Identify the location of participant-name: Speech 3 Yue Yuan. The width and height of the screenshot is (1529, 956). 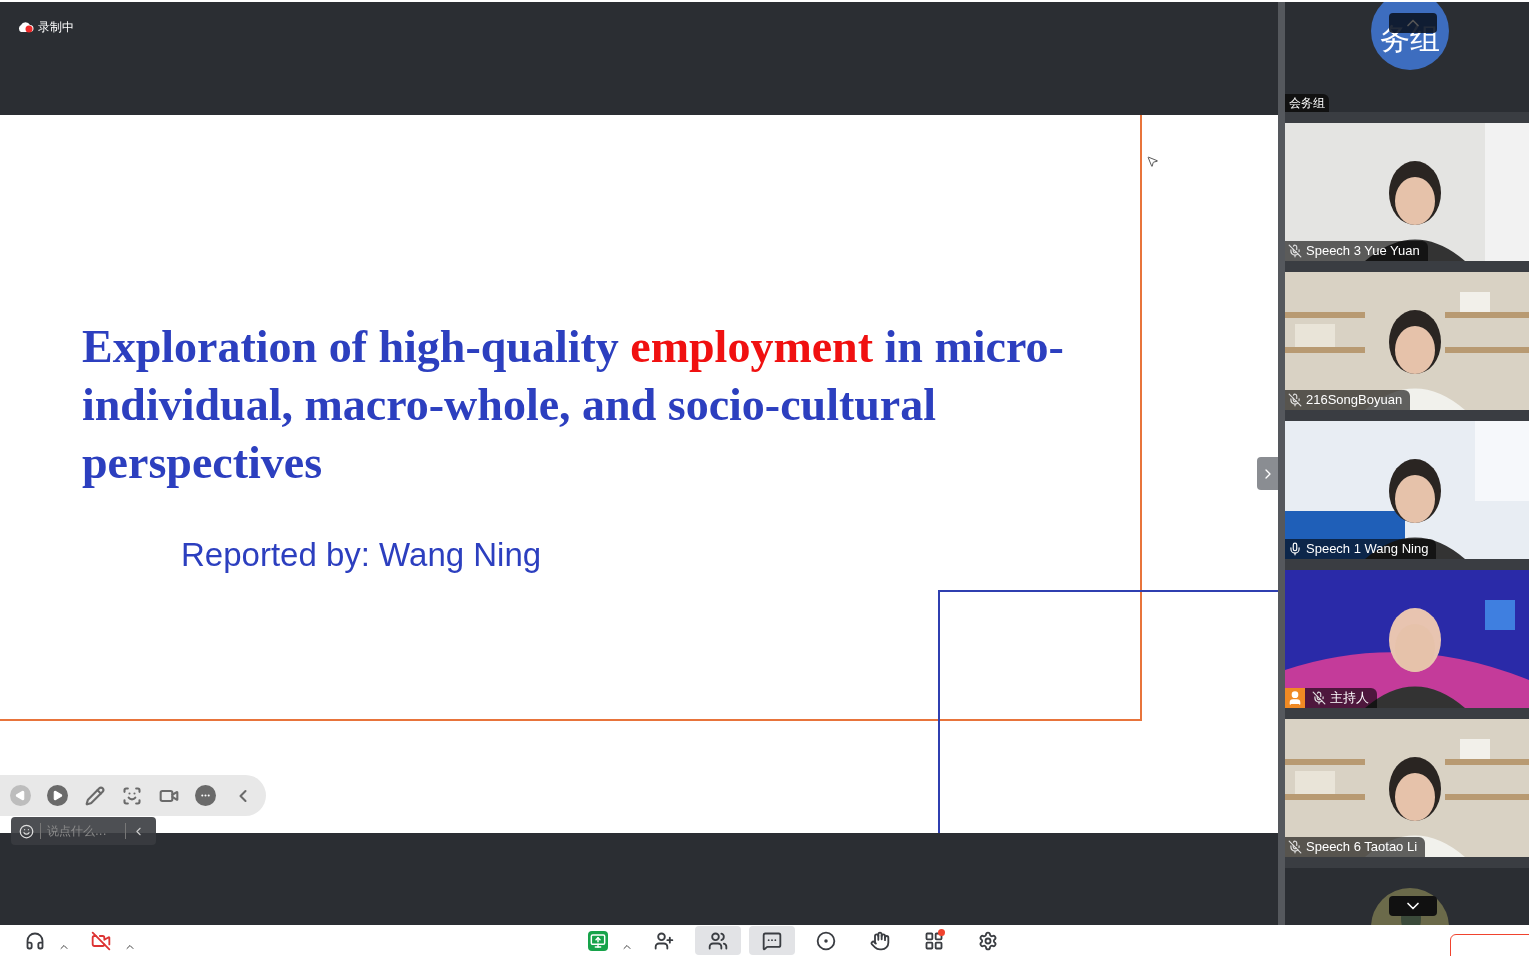
(1363, 251).